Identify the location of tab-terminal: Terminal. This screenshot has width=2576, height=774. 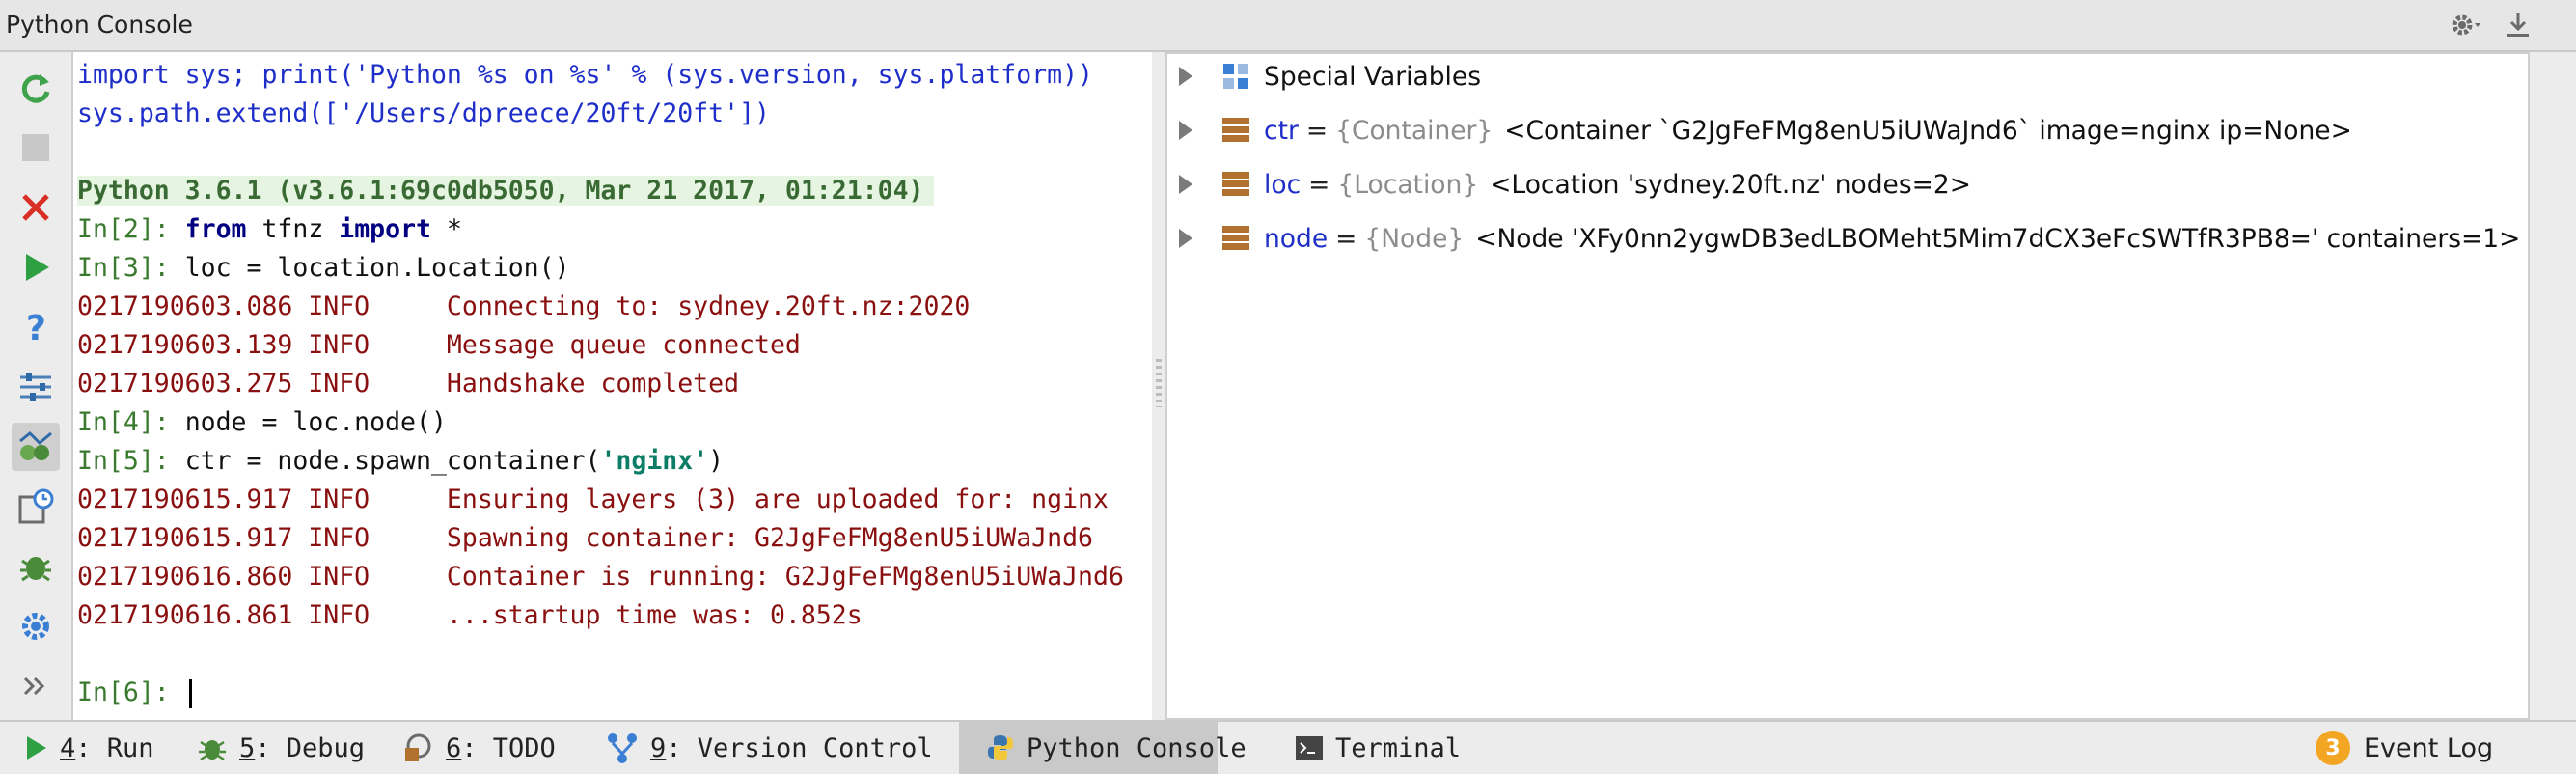
(1378, 748).